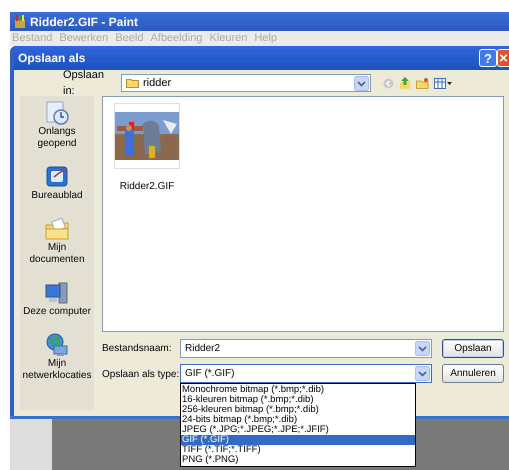  What do you see at coordinates (306, 348) in the screenshot?
I see `filename-field: Ridder2` at bounding box center [306, 348].